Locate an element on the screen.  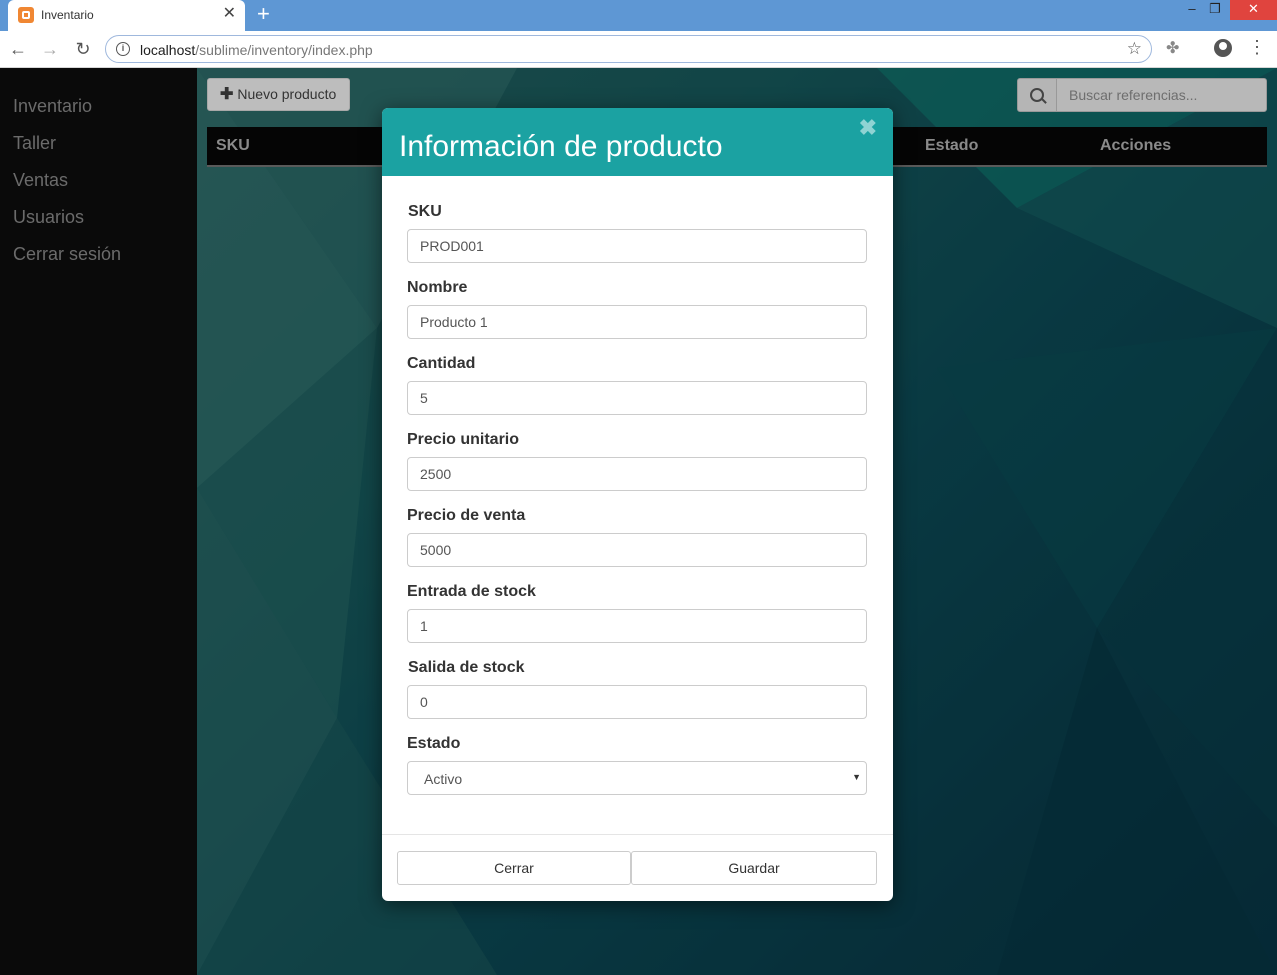
entrada-stock-field is located at coordinates (637, 626).